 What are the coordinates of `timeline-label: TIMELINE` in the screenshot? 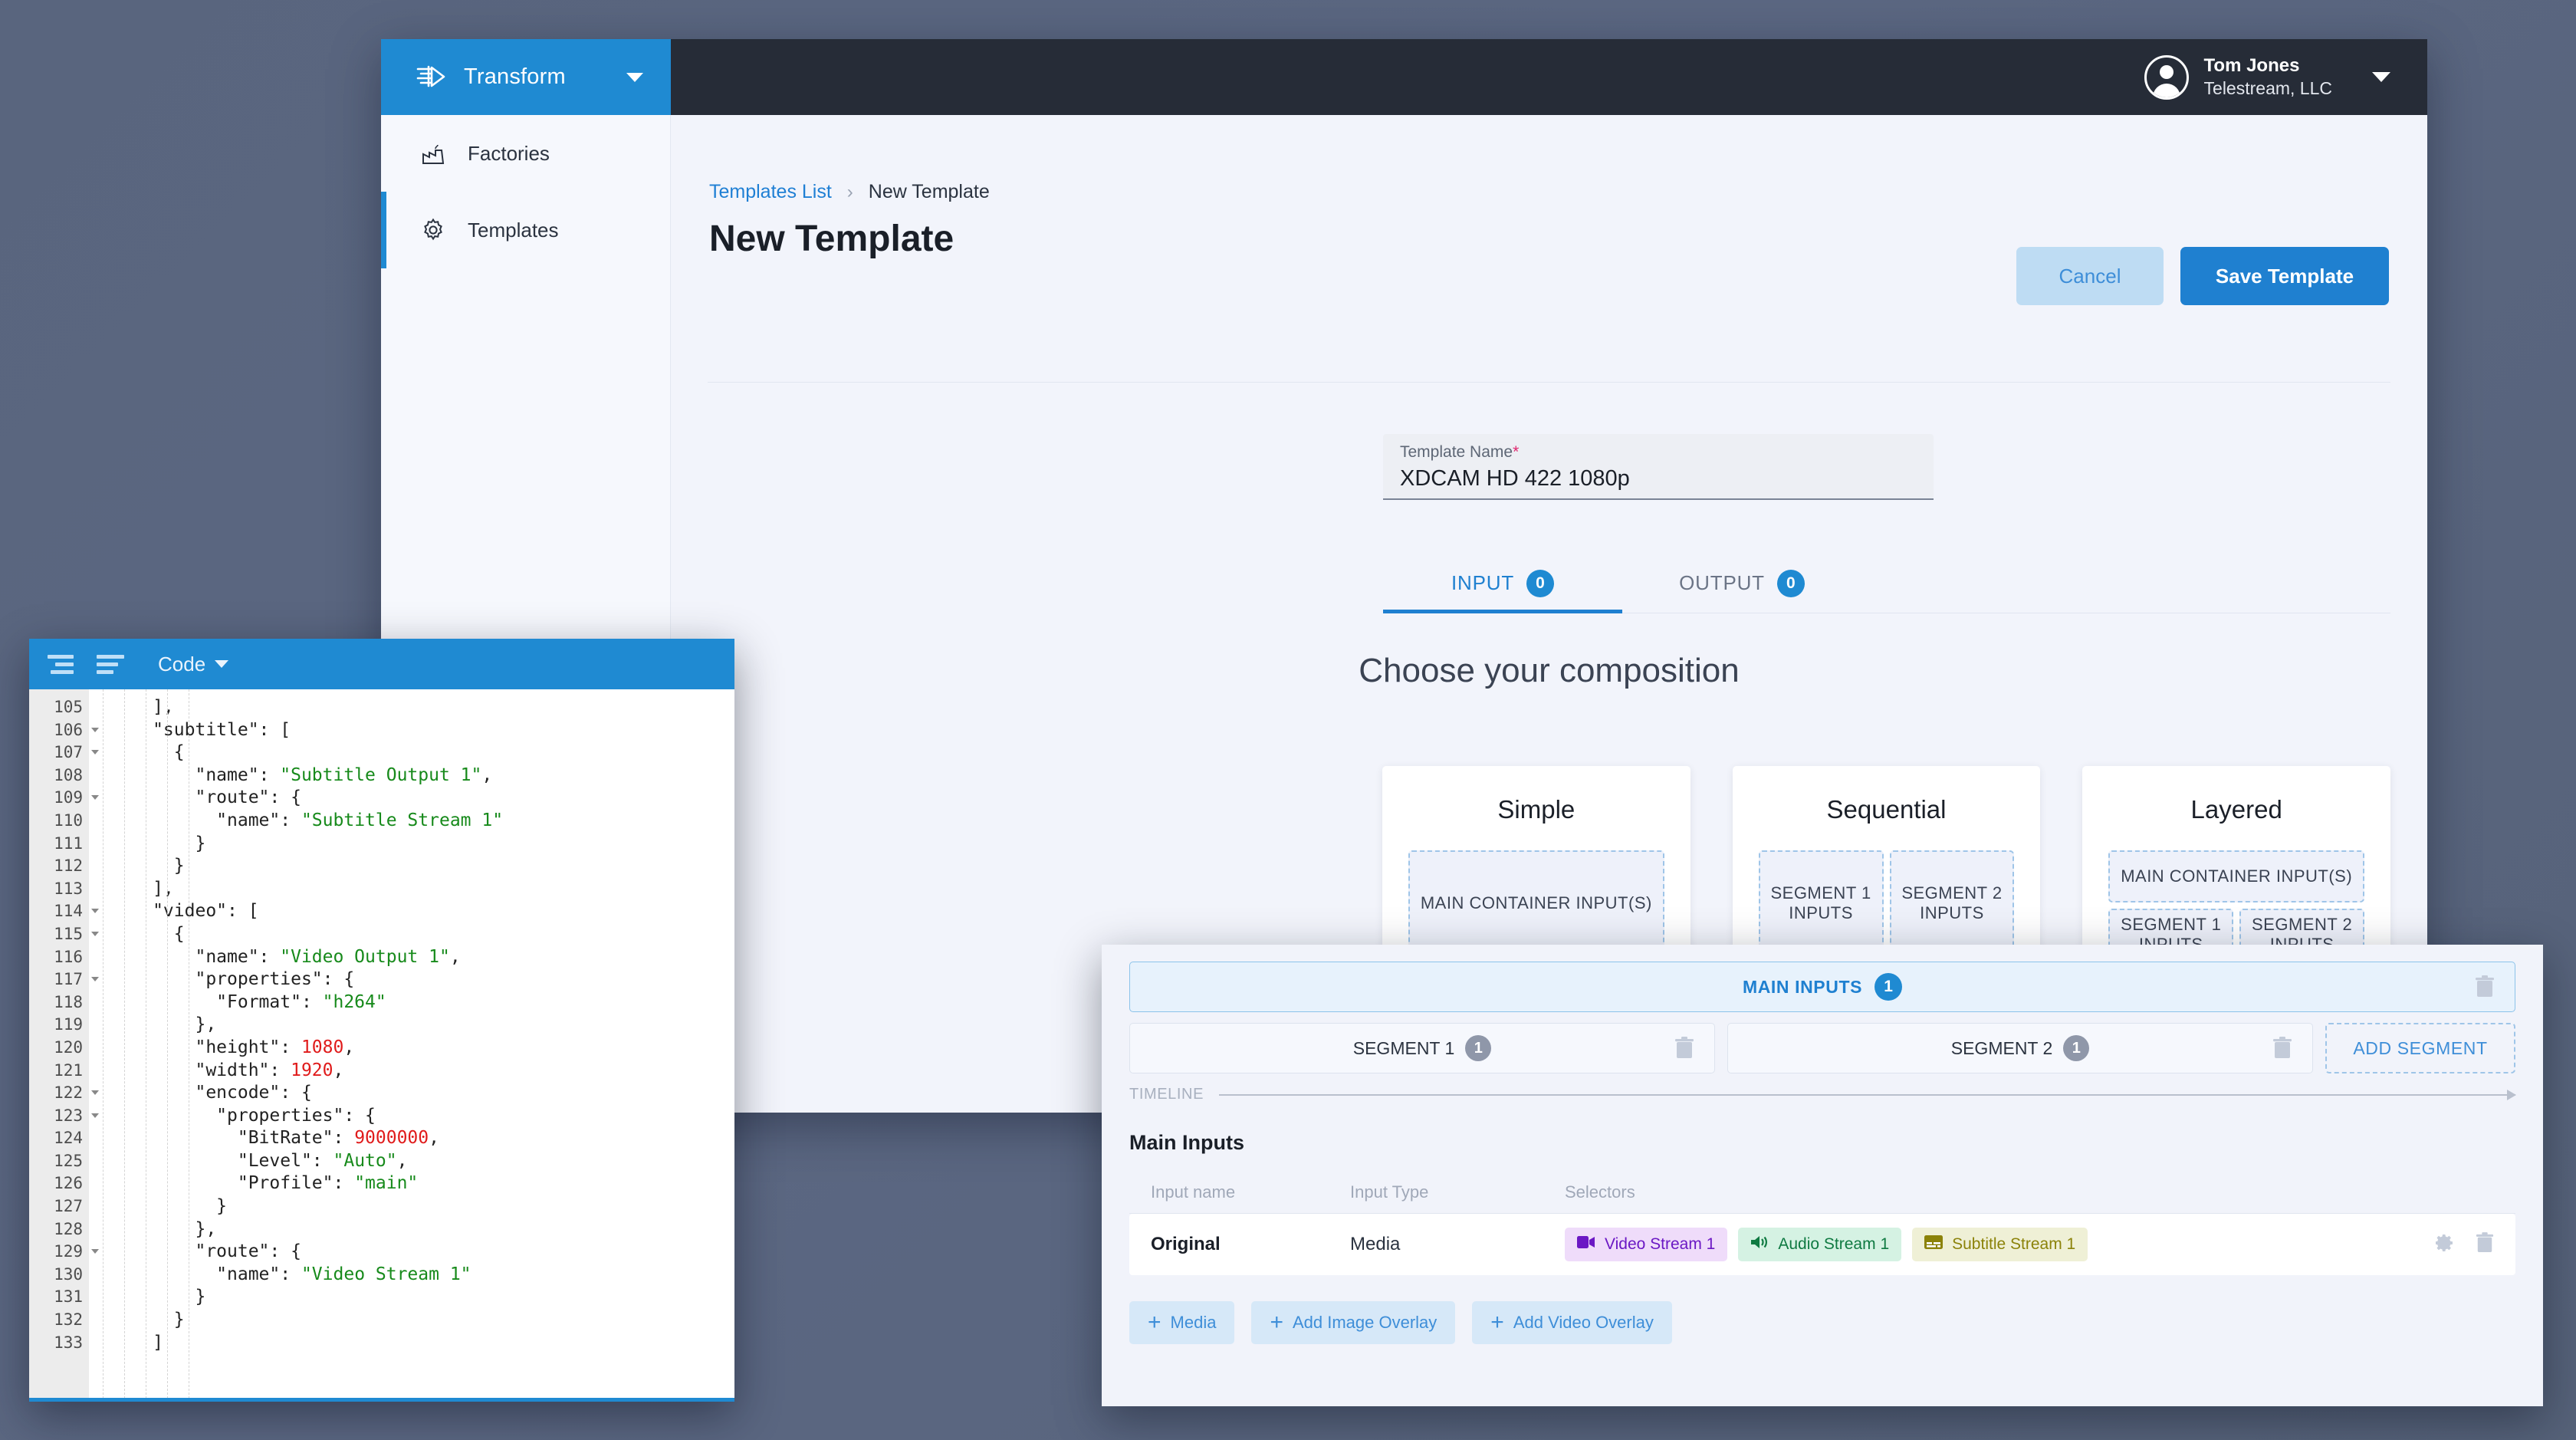 It's located at (1166, 1094).